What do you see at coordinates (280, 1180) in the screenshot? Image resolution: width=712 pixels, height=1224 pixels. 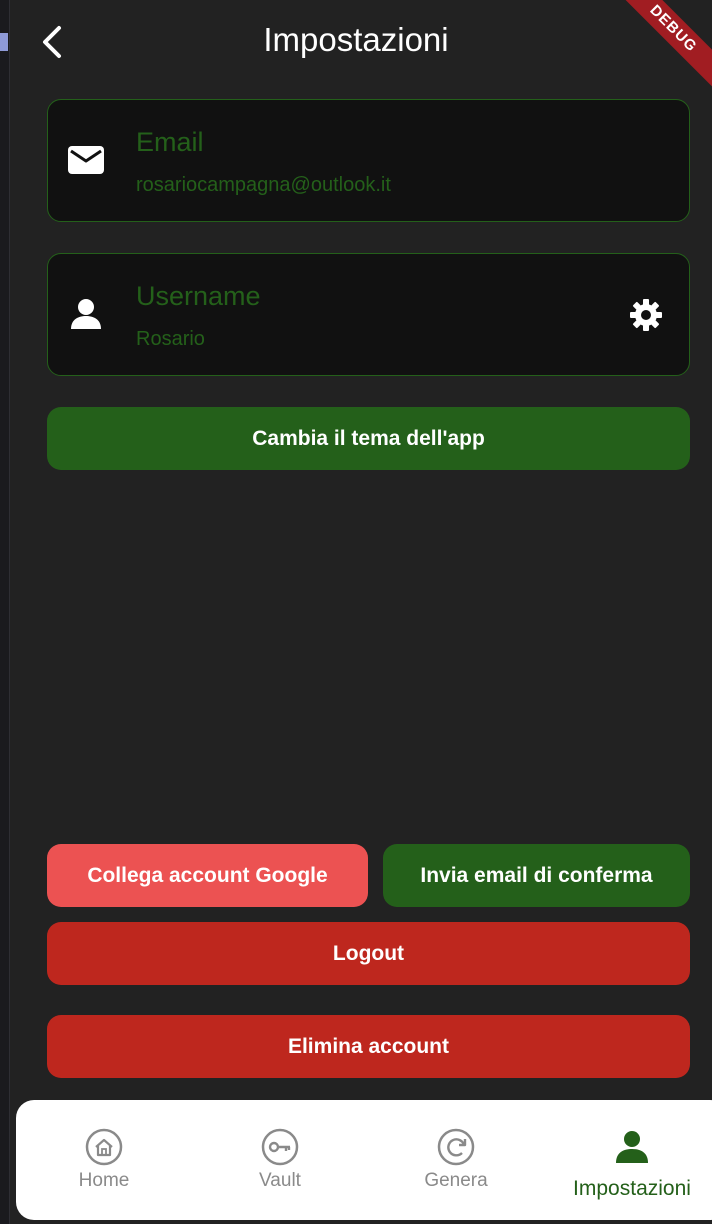 I see `nav-label-vault: Vault` at bounding box center [280, 1180].